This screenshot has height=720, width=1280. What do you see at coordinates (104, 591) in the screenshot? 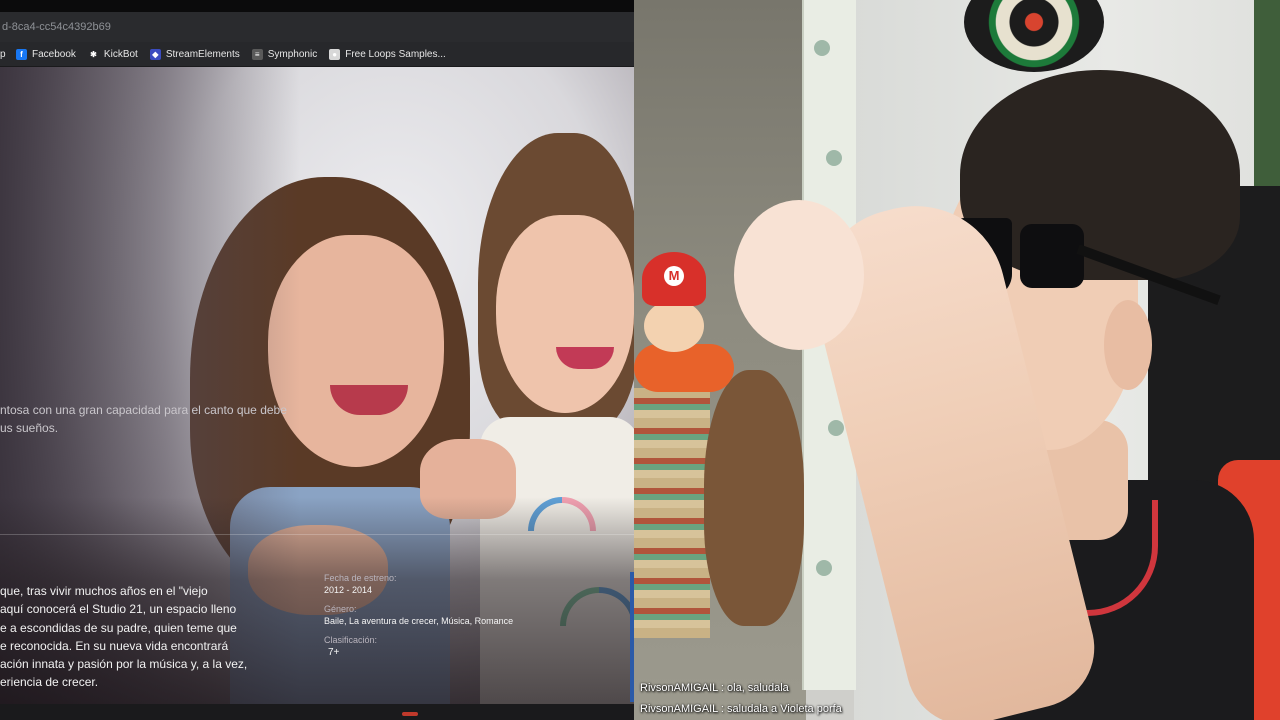
I see `synopsis-line: que, tras vivir muchos años en el "viejo` at bounding box center [104, 591].